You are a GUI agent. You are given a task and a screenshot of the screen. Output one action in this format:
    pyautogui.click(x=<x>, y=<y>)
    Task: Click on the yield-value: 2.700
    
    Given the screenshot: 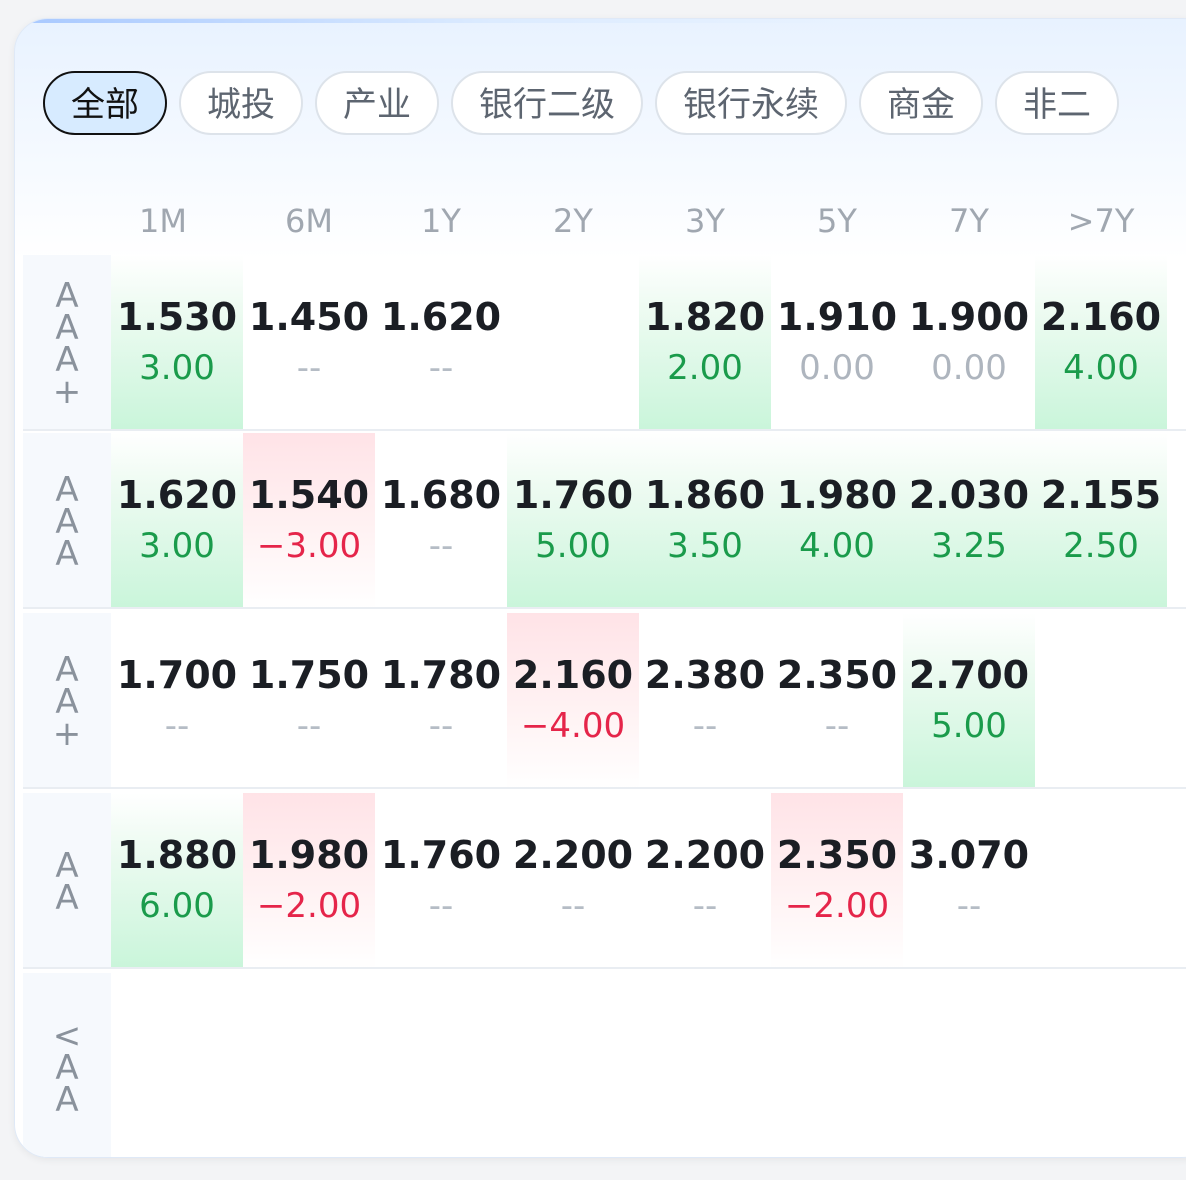 What is the action you would take?
    pyautogui.click(x=969, y=675)
    